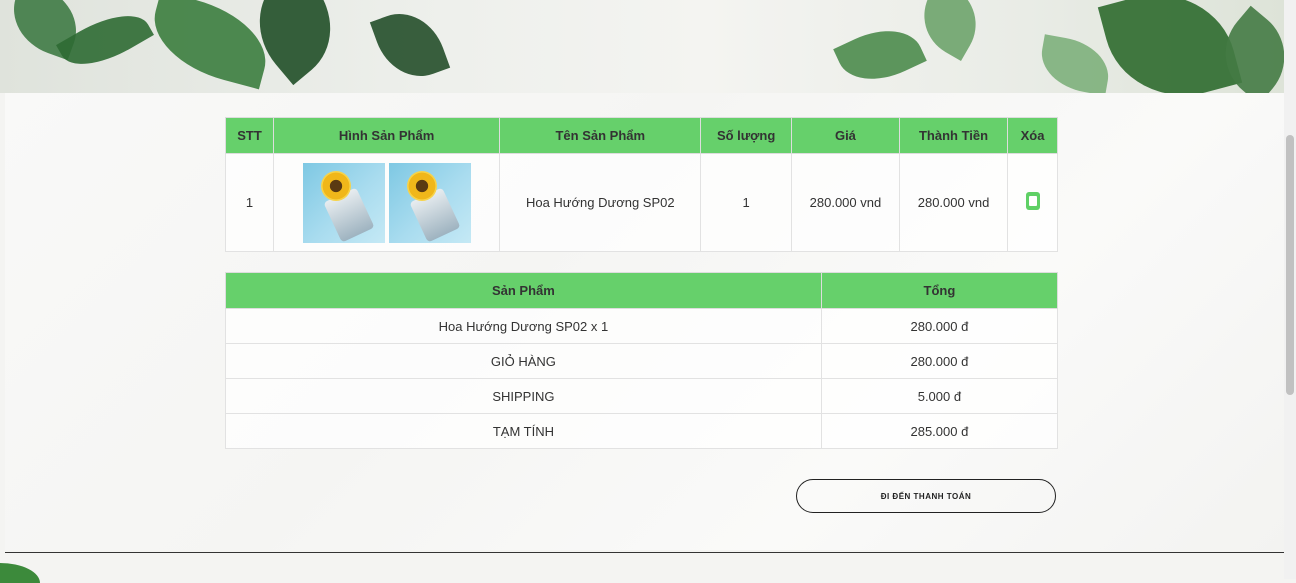 Image resolution: width=1296 pixels, height=583 pixels. I want to click on table-row: SHIPPING 5.000 đ, so click(642, 396).